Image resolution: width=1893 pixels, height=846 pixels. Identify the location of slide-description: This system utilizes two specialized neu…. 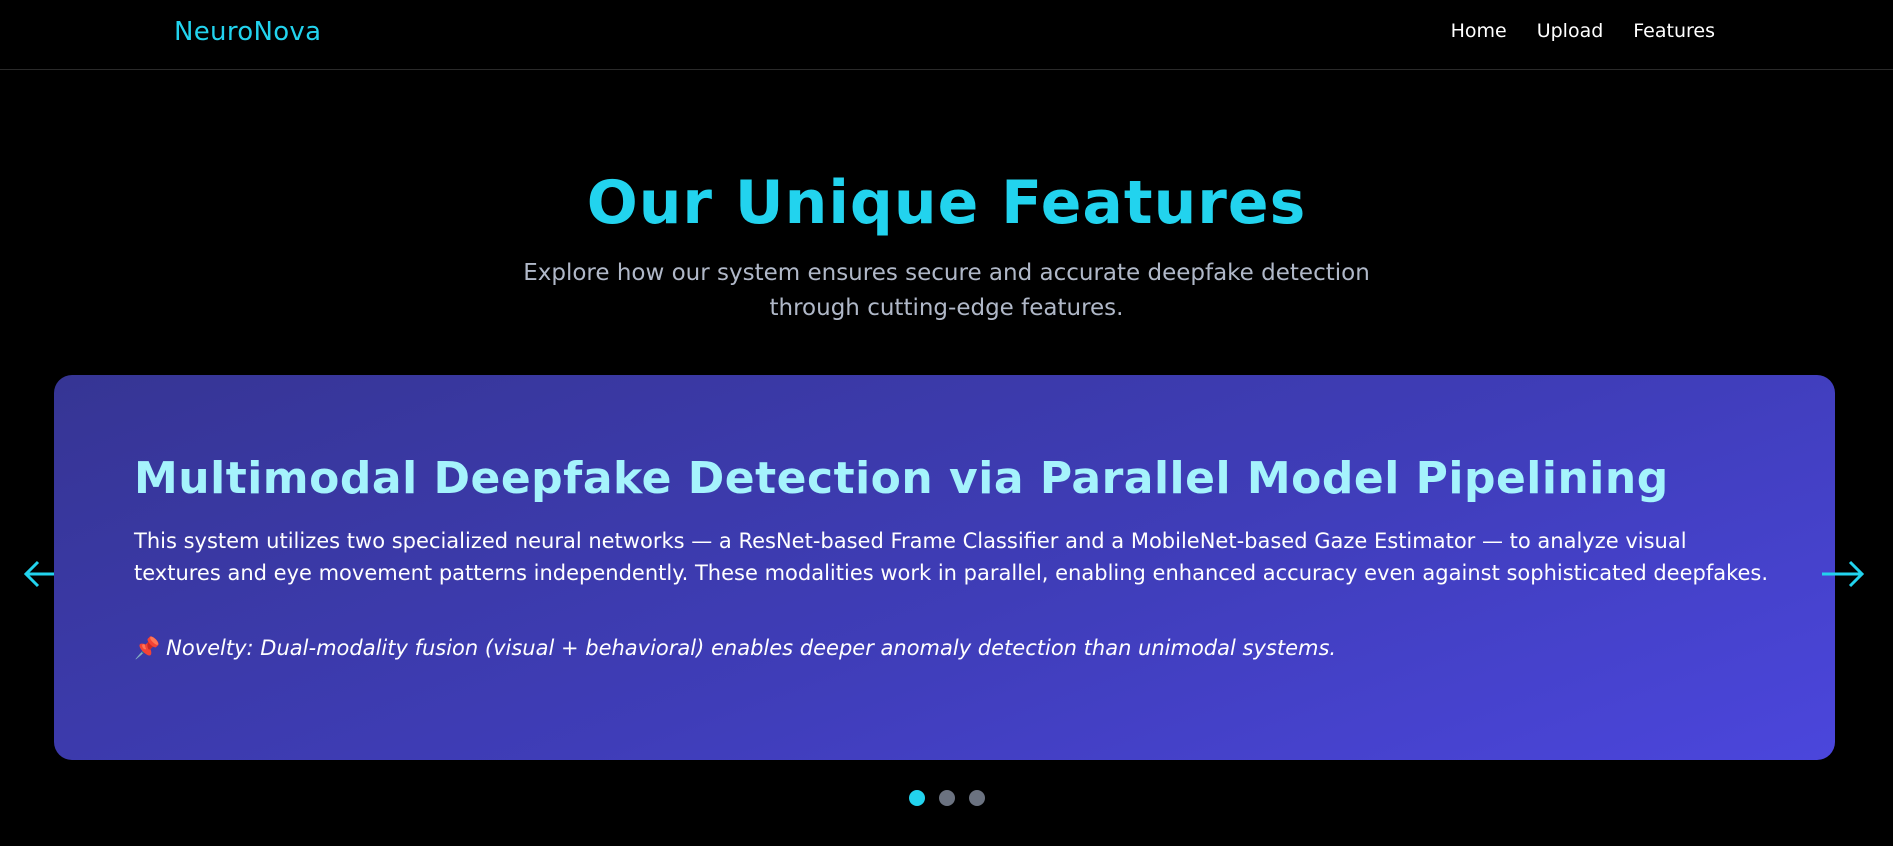
(951, 557).